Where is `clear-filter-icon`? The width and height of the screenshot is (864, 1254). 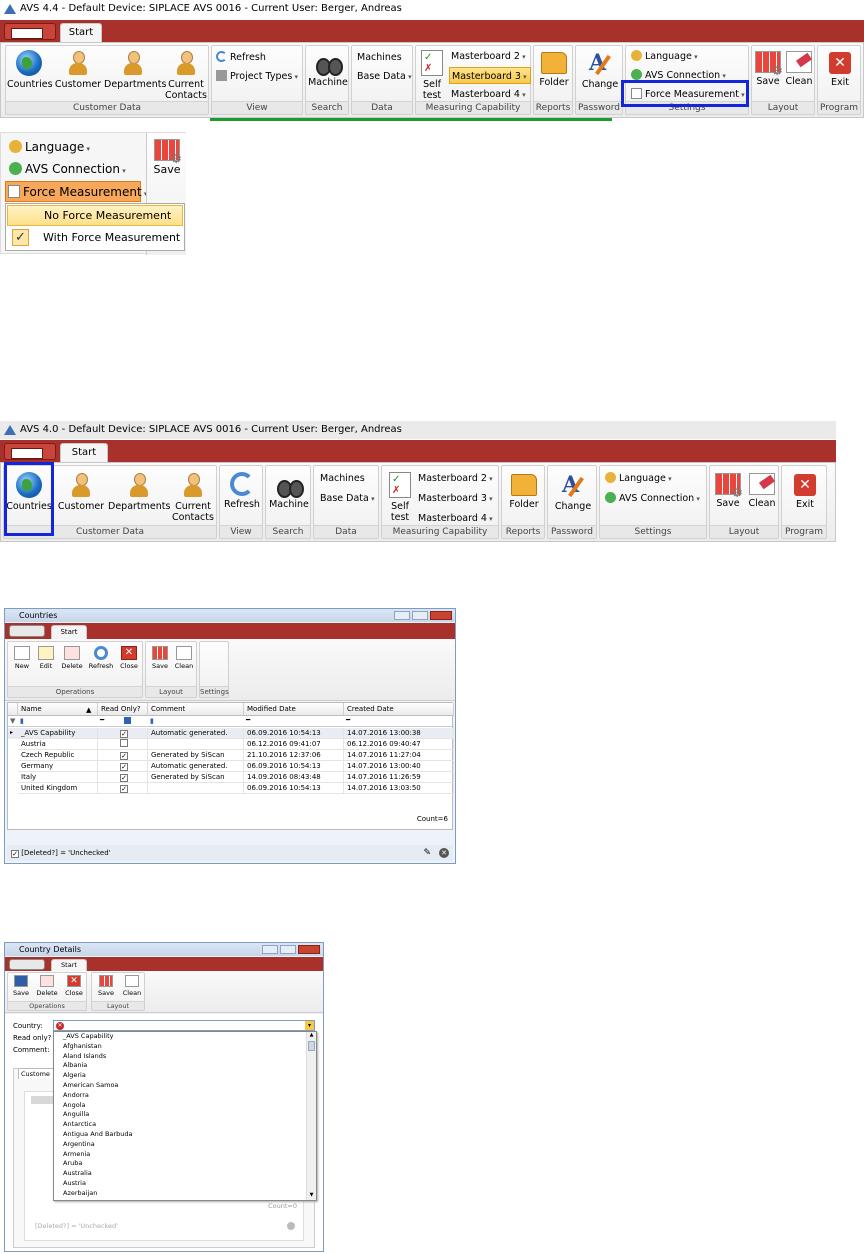
clear-filter-icon is located at coordinates (291, 1226).